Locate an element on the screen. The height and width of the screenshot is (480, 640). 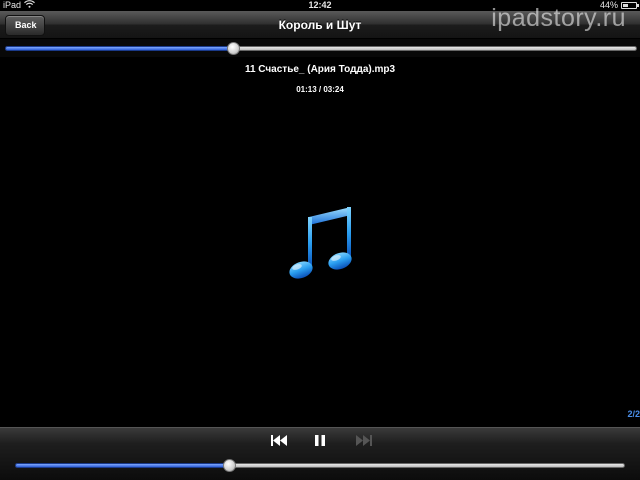
bottom-progress-slider is located at coordinates (320, 465).